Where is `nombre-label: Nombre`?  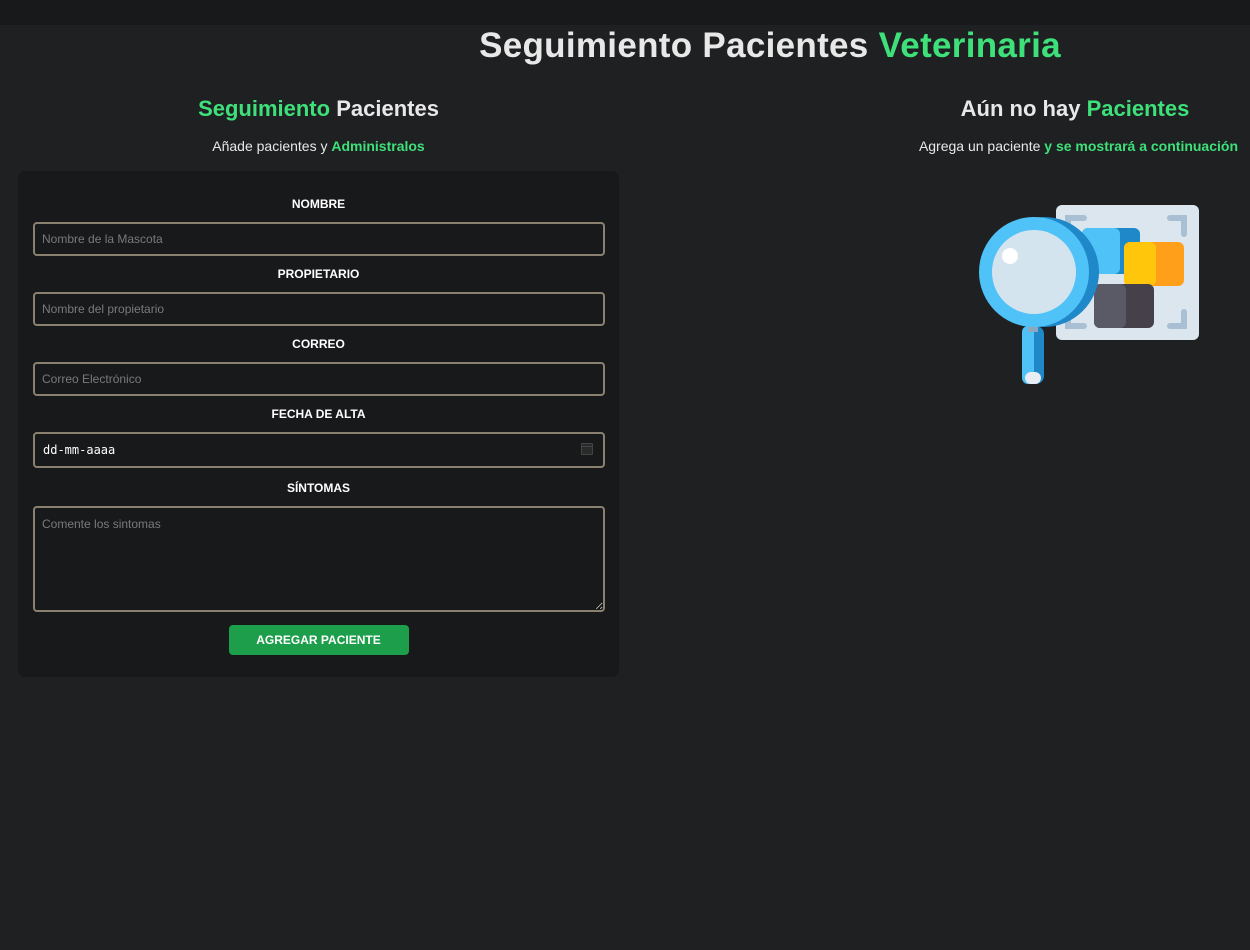
nombre-label: Nombre is located at coordinates (318, 204).